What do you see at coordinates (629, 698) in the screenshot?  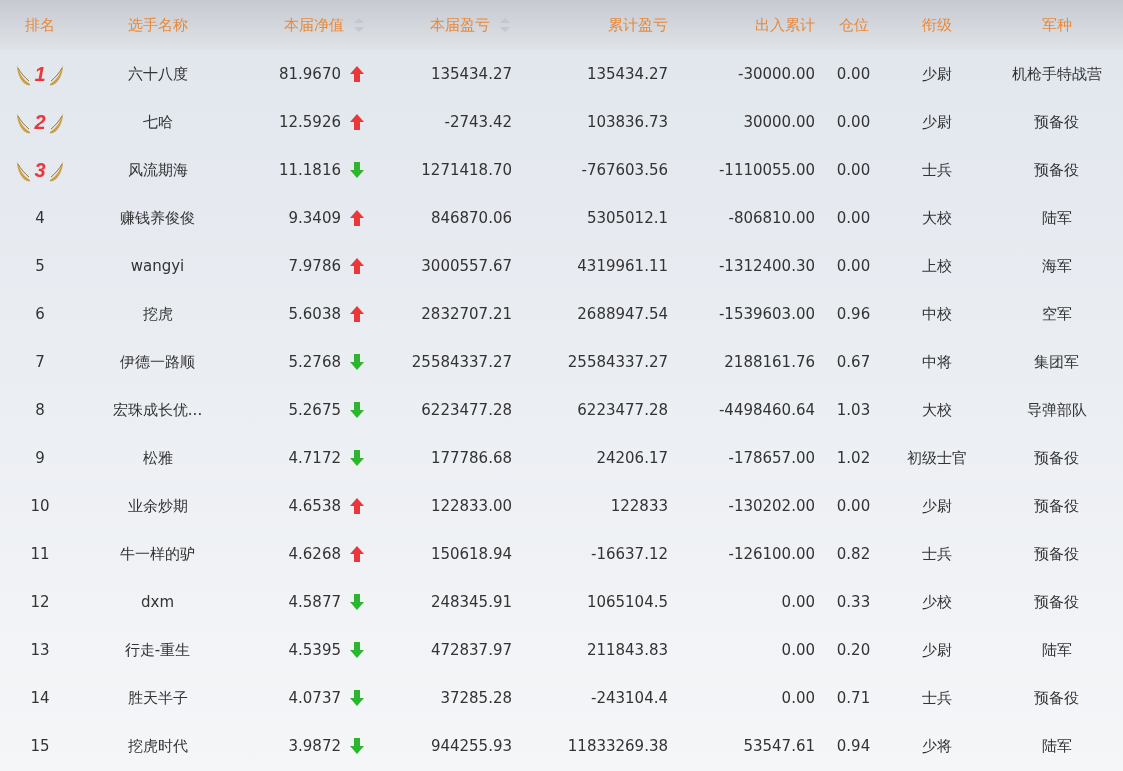 I see `cumulative-profit: -243104.4` at bounding box center [629, 698].